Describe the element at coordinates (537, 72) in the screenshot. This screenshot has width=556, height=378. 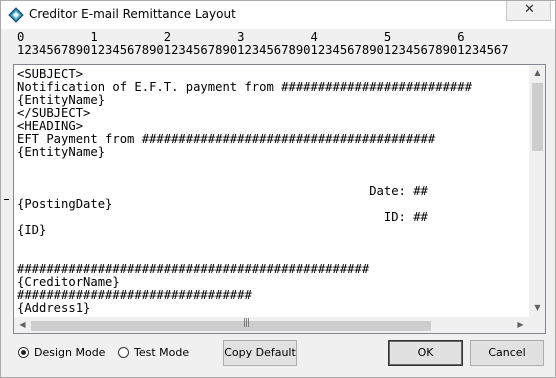
I see `scroll-up-icon: ▲` at that location.